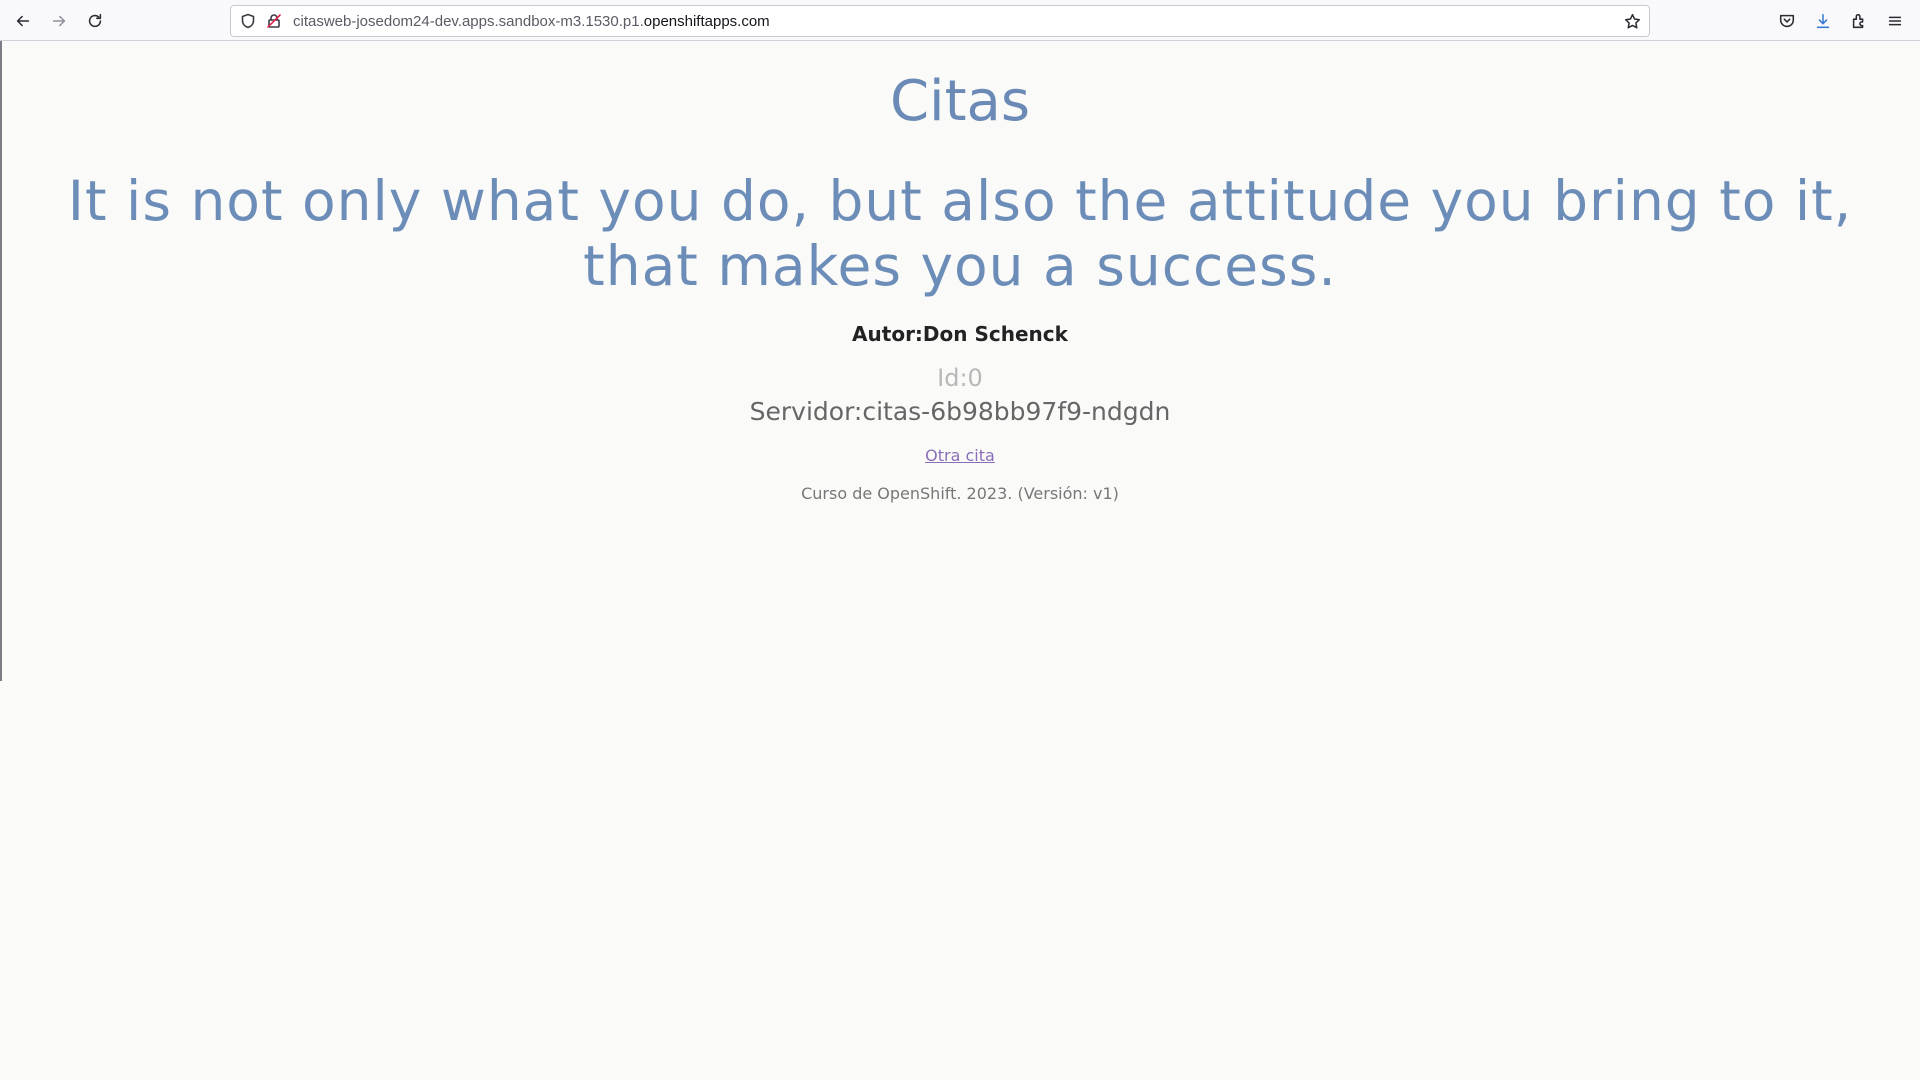  What do you see at coordinates (960, 101) in the screenshot?
I see `page-title: Citas` at bounding box center [960, 101].